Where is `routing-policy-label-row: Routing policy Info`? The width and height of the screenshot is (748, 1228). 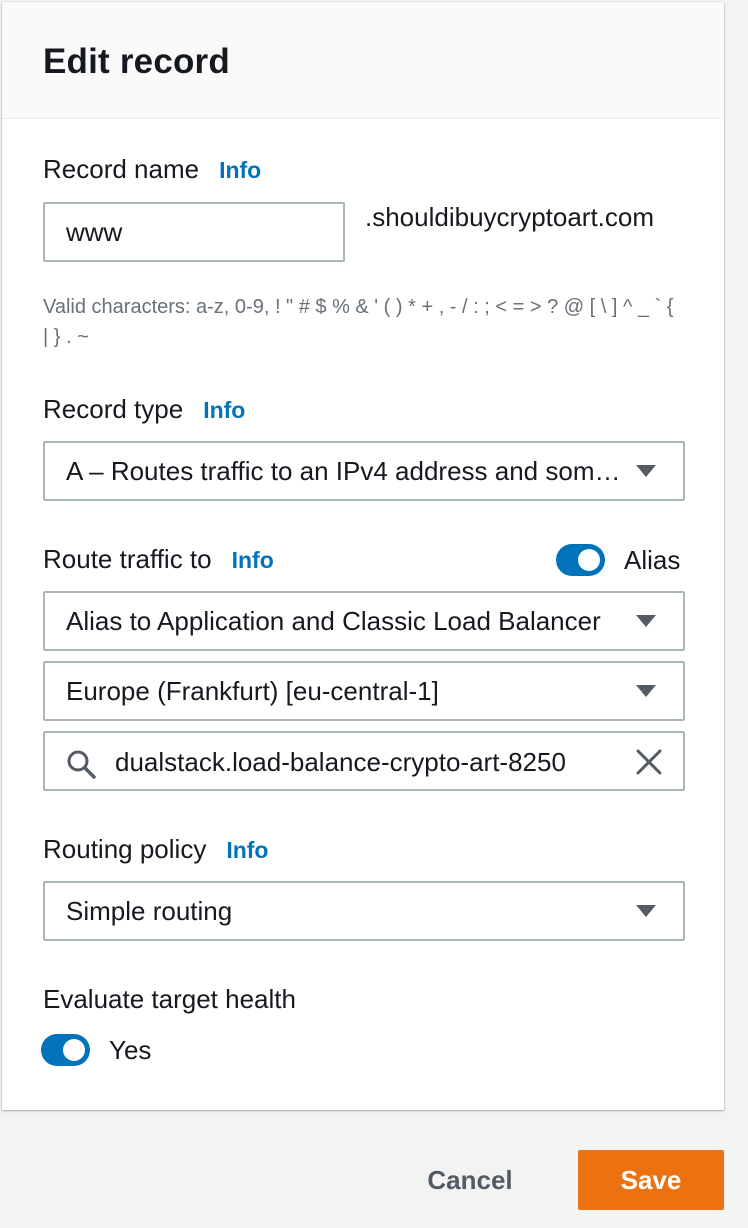
routing-policy-label-row: Routing policy Info is located at coordinates (155, 849).